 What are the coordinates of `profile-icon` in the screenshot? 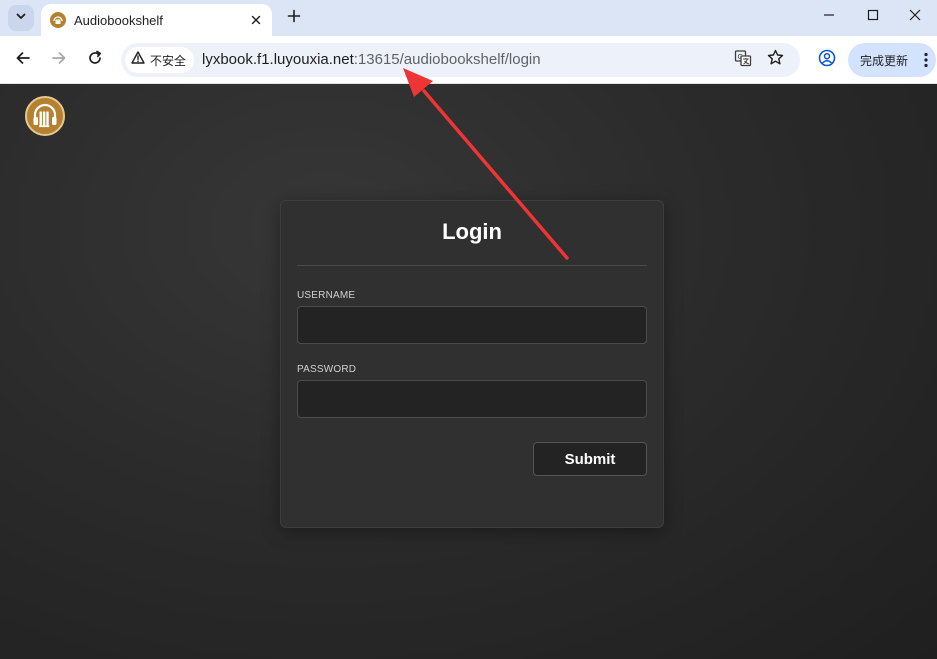 It's located at (827, 60).